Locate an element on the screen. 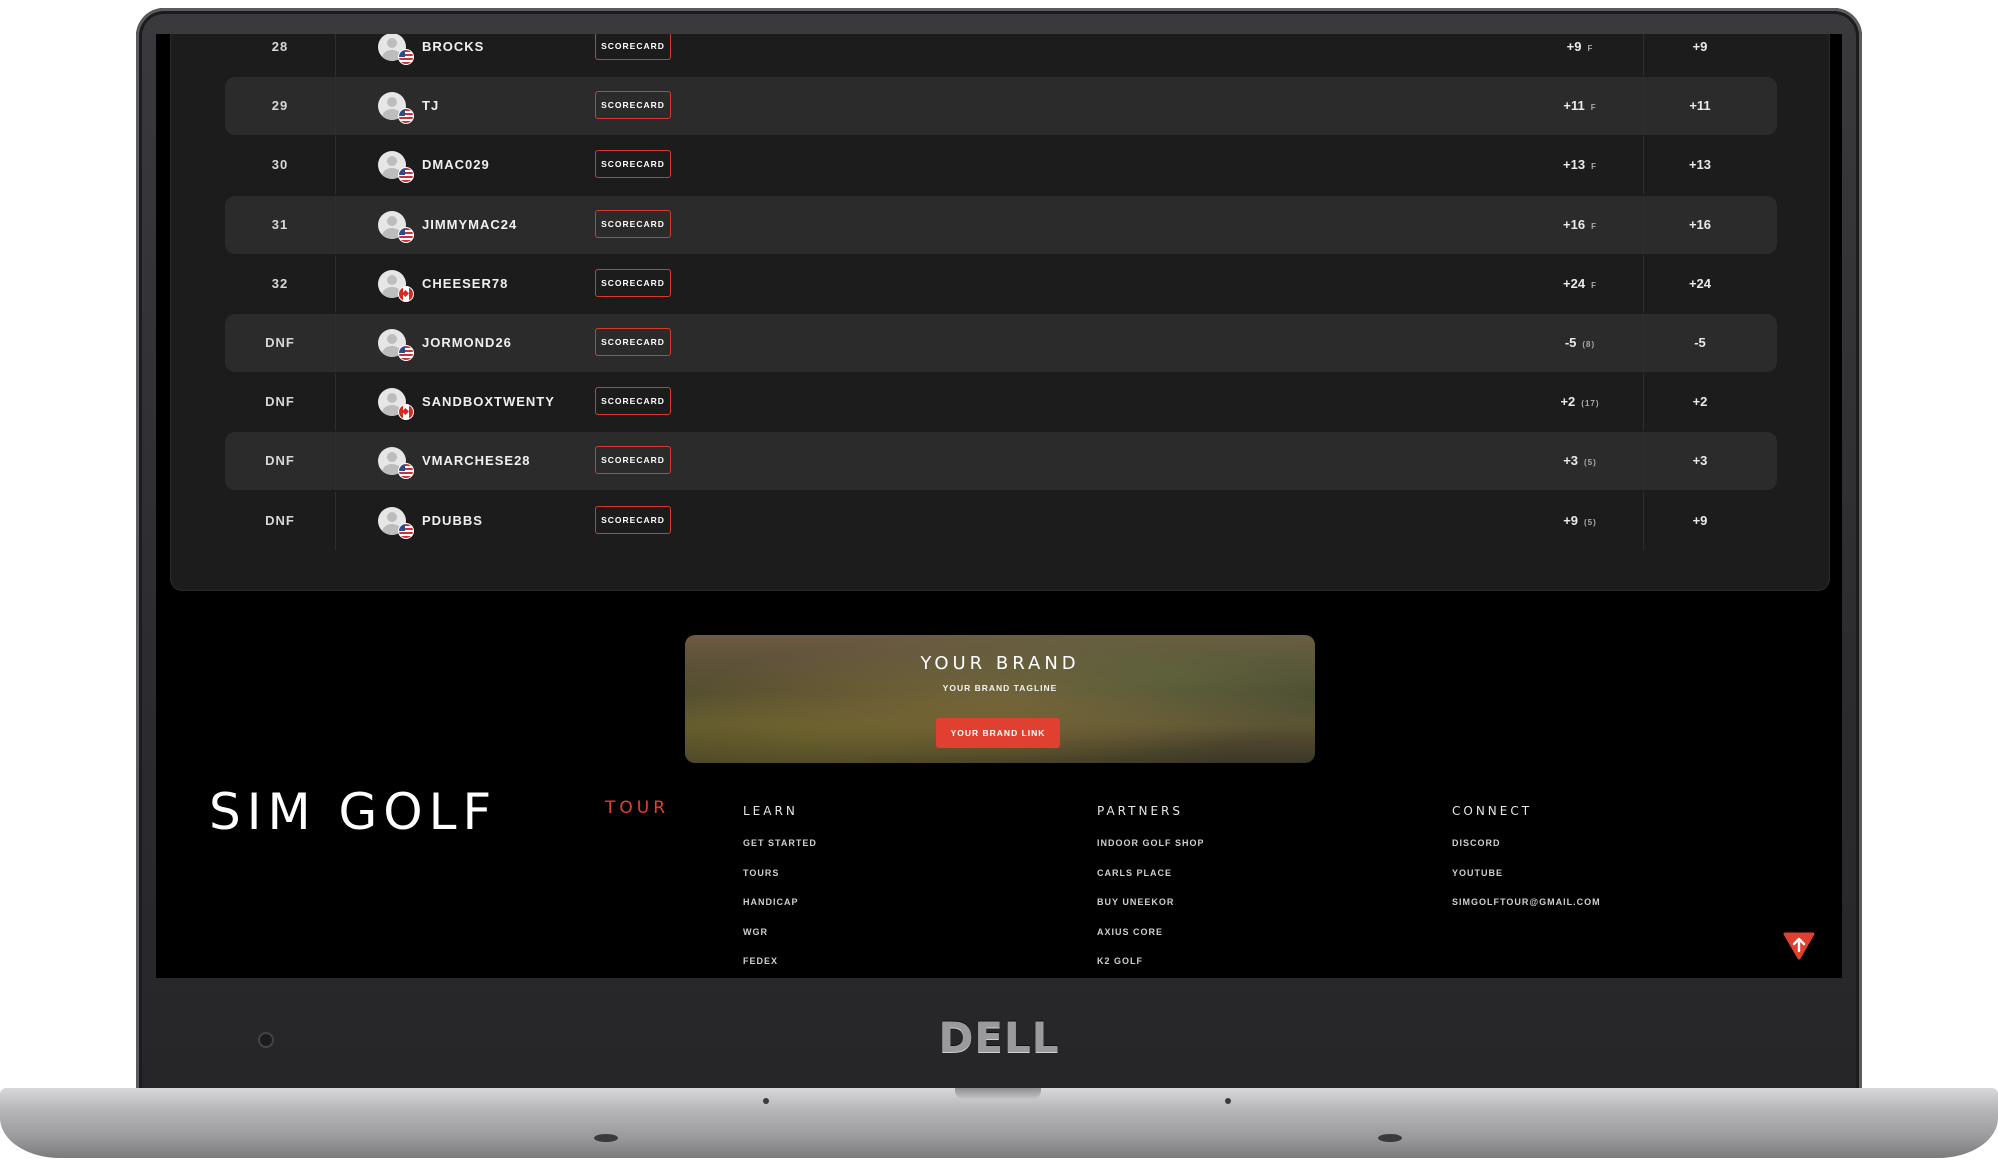 The image size is (1998, 1171). brand-link-button: YOUR BRAND LINK is located at coordinates (998, 733).